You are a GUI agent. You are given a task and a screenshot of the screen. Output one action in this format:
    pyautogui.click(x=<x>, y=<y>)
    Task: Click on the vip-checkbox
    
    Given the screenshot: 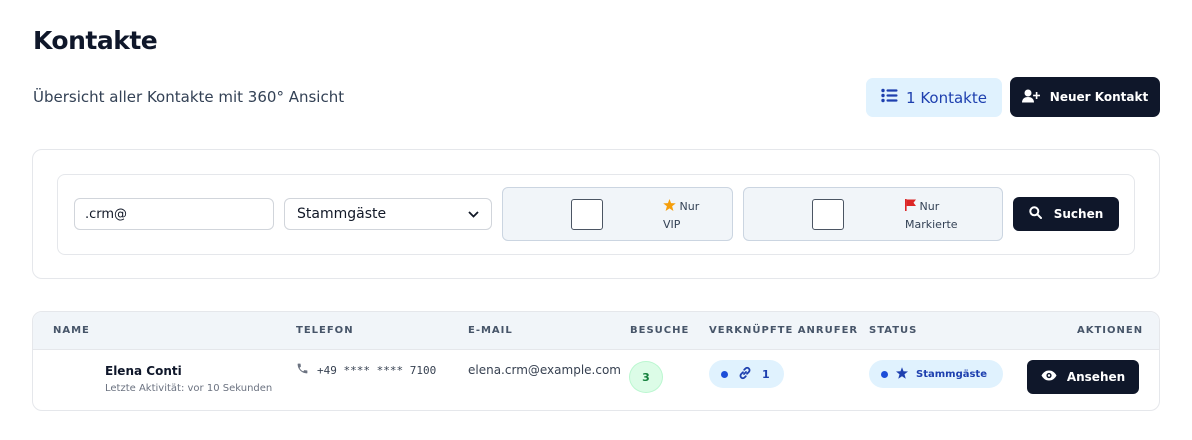 What is the action you would take?
    pyautogui.click(x=587, y=214)
    